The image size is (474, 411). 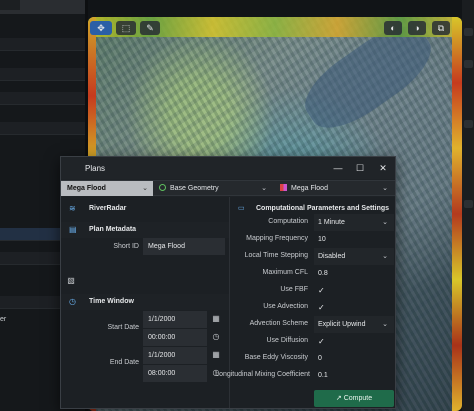 What do you see at coordinates (457, 214) in the screenshot?
I see `map-edge-colormap` at bounding box center [457, 214].